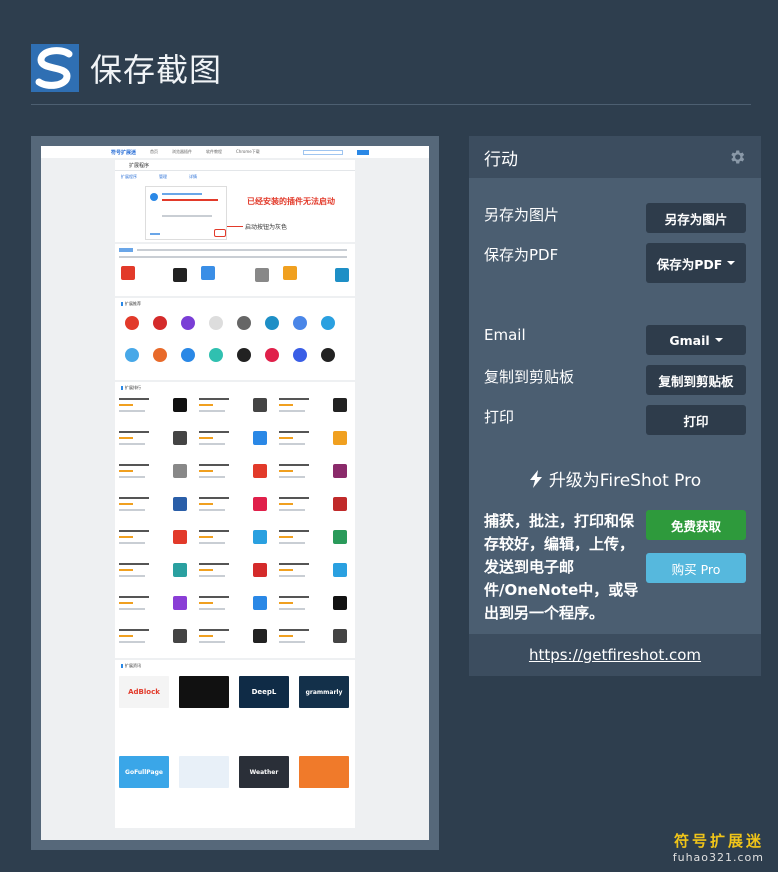  I want to click on preview-section-recommend: 扩展推荐, so click(131, 304).